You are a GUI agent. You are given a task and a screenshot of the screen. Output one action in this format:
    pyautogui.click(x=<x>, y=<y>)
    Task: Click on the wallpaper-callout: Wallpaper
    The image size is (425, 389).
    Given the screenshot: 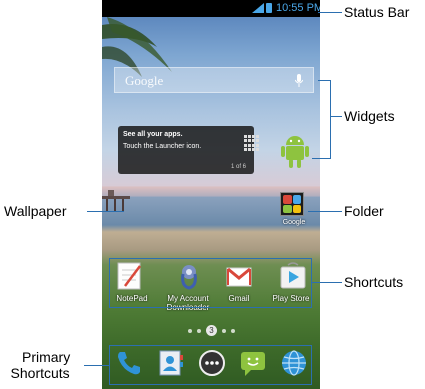 What is the action you would take?
    pyautogui.click(x=35, y=211)
    